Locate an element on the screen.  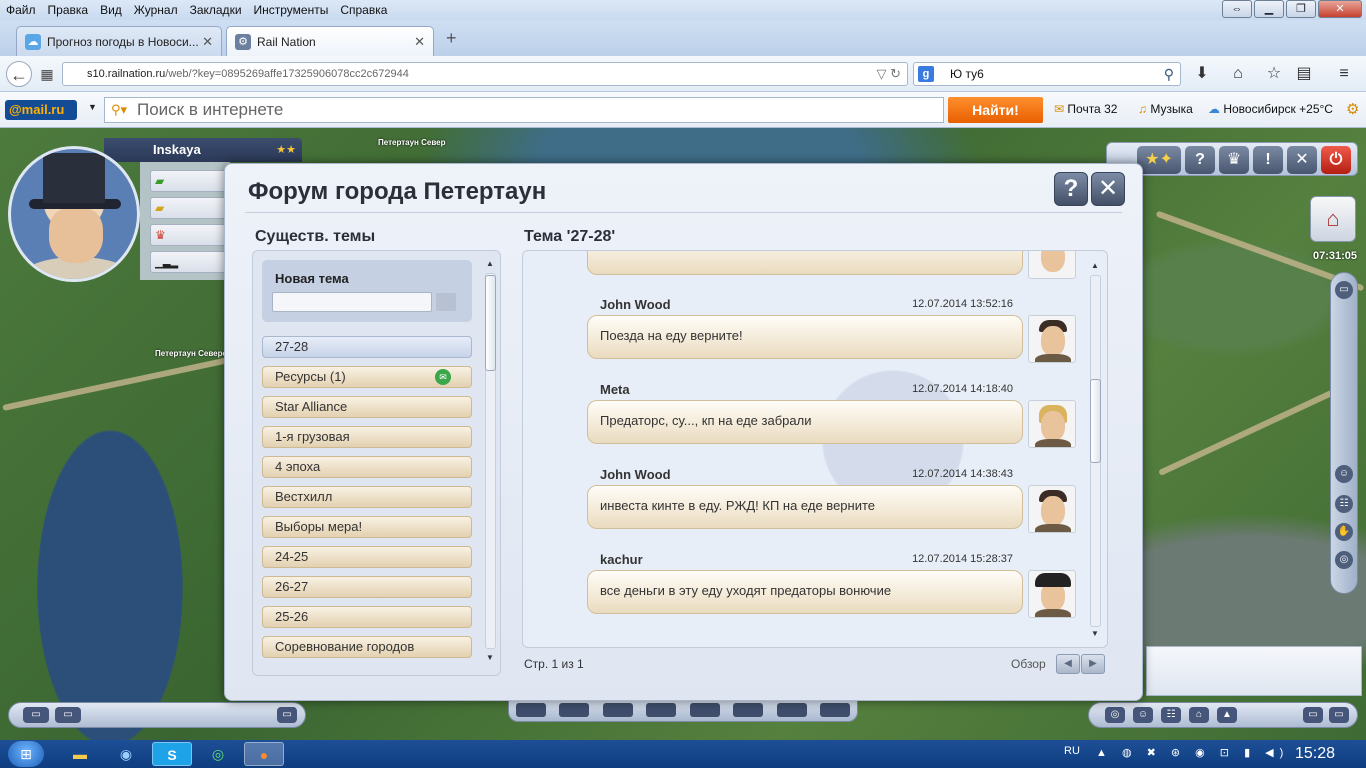
help-button: ? is located at coordinates (1071, 189).